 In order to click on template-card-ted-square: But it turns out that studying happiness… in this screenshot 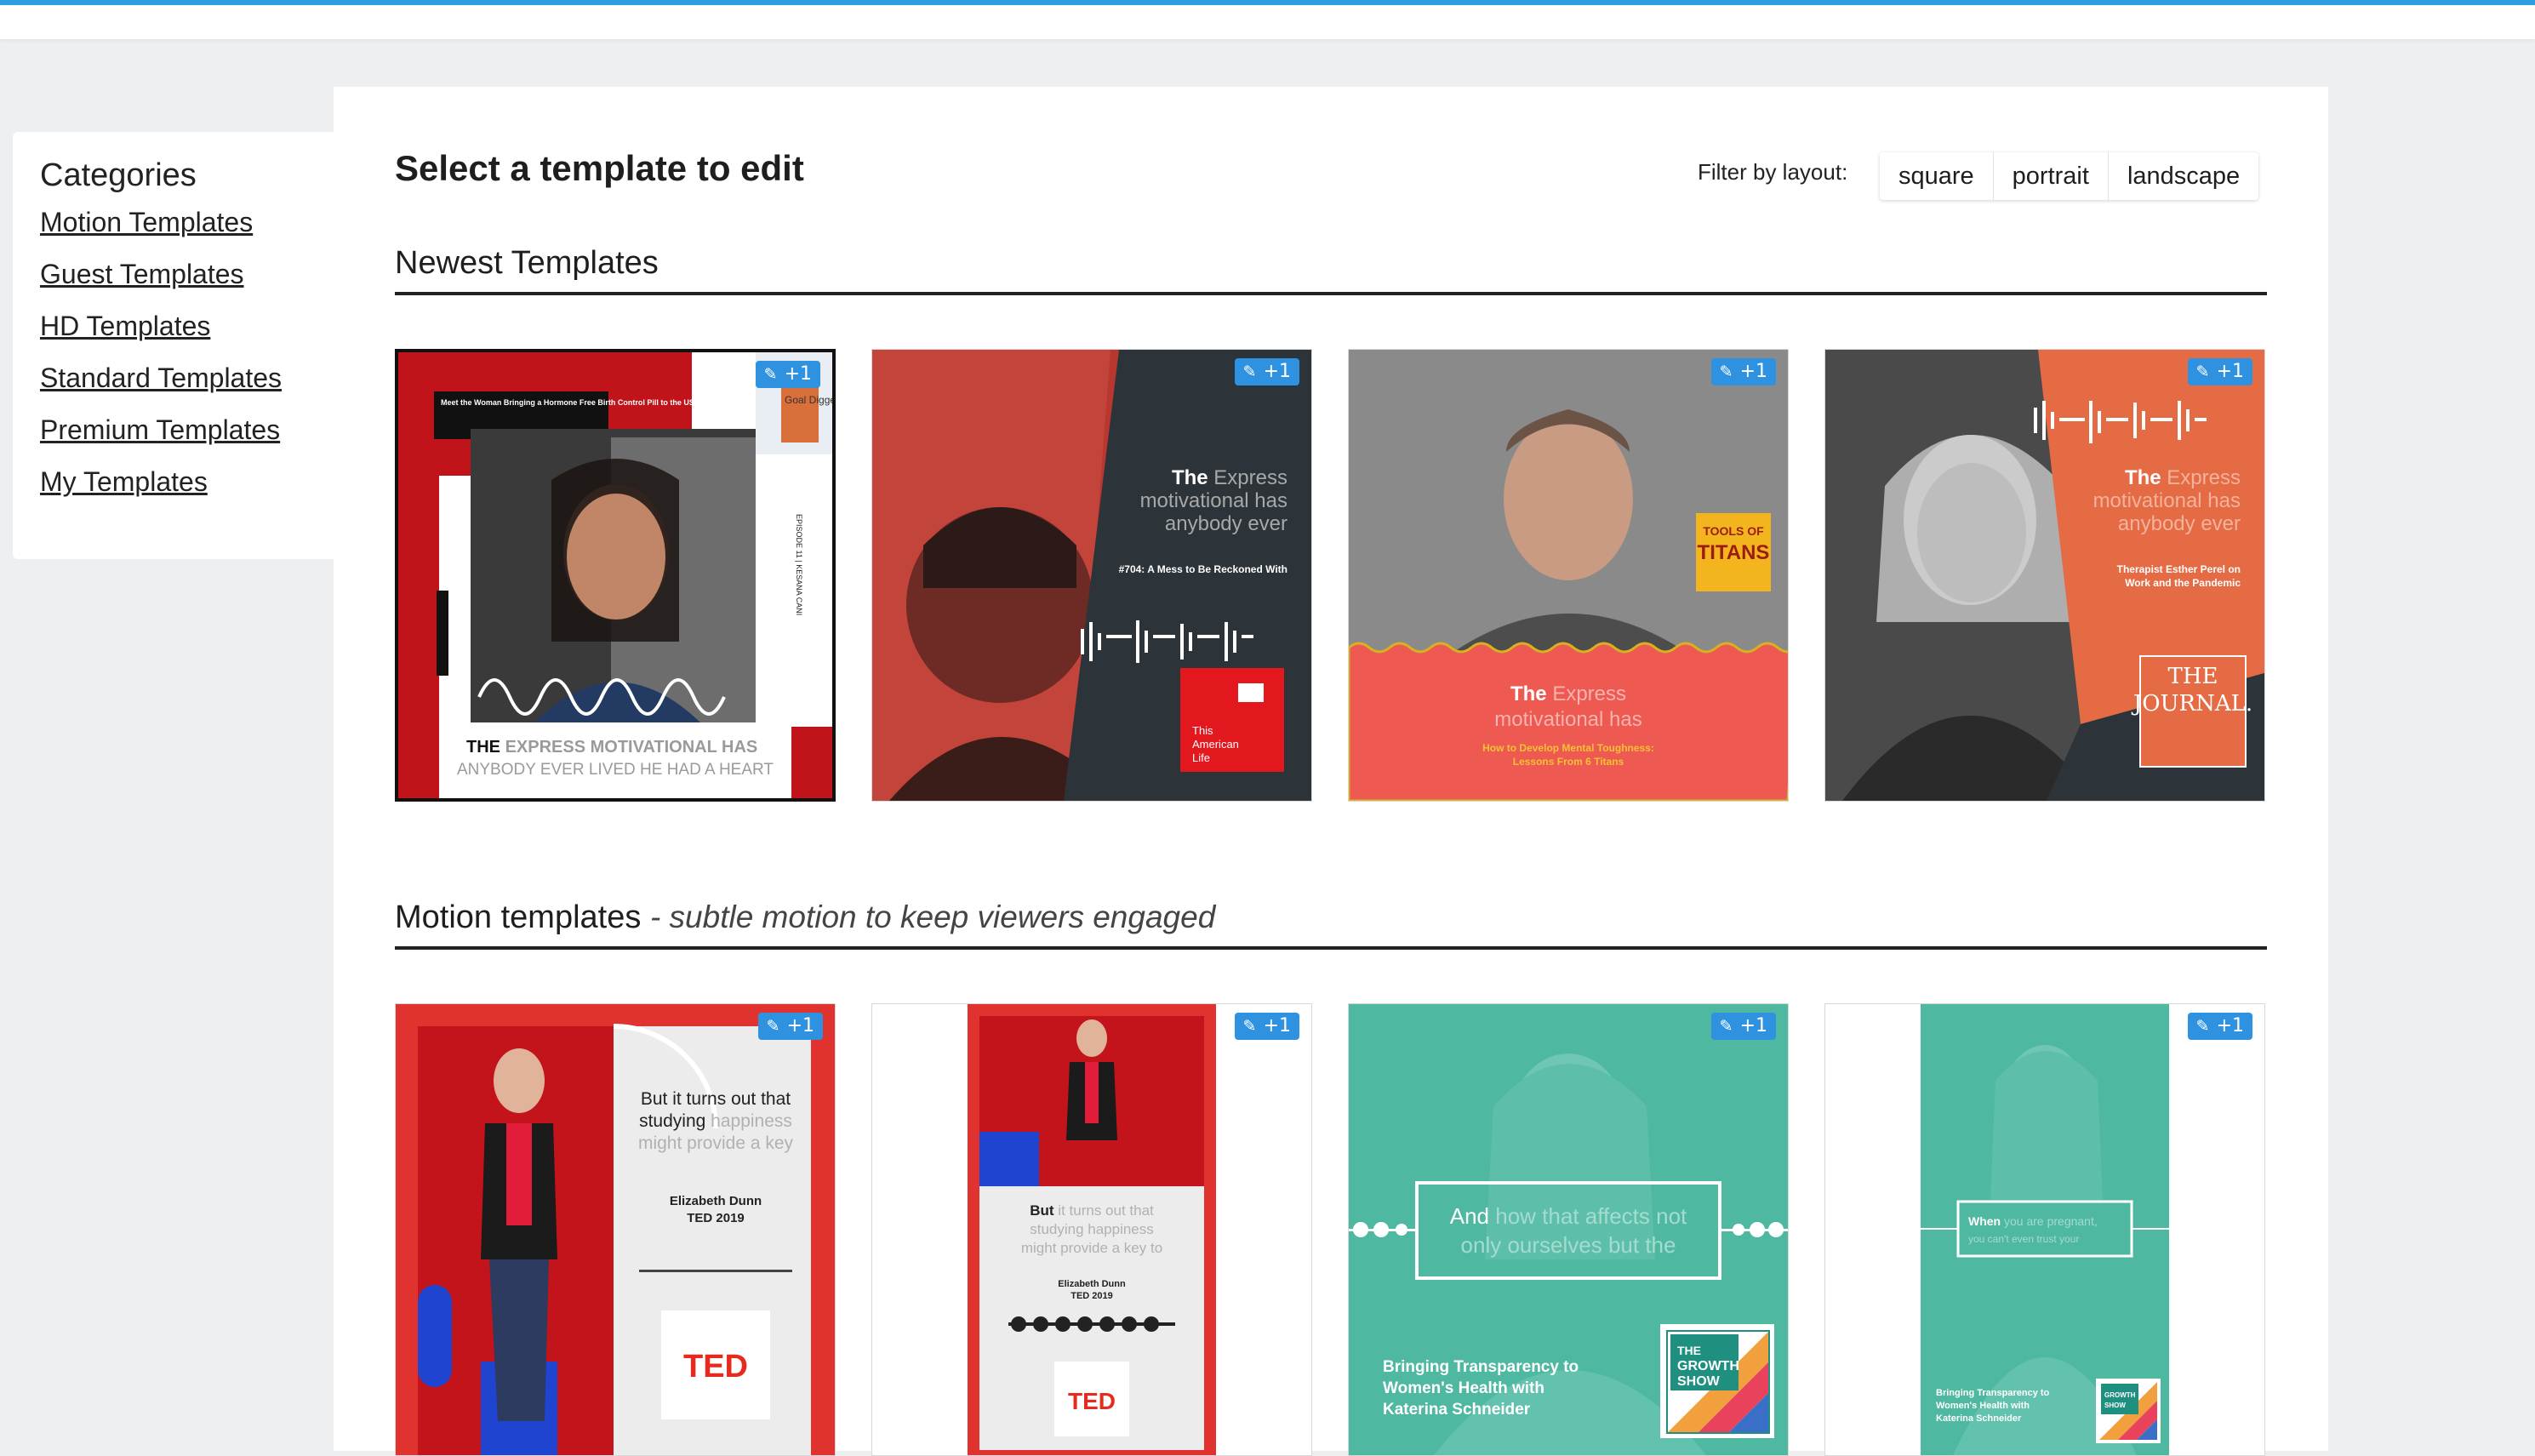, I will do `click(615, 1229)`.